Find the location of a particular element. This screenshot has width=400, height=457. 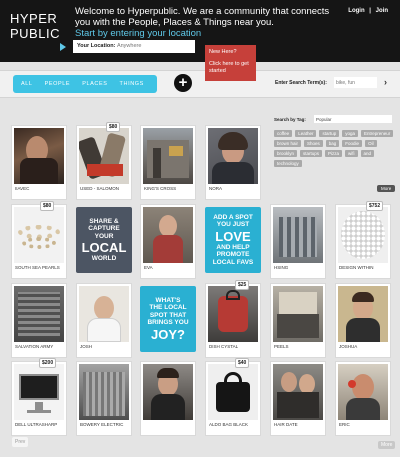

tag: Shoes is located at coordinates (313, 143).